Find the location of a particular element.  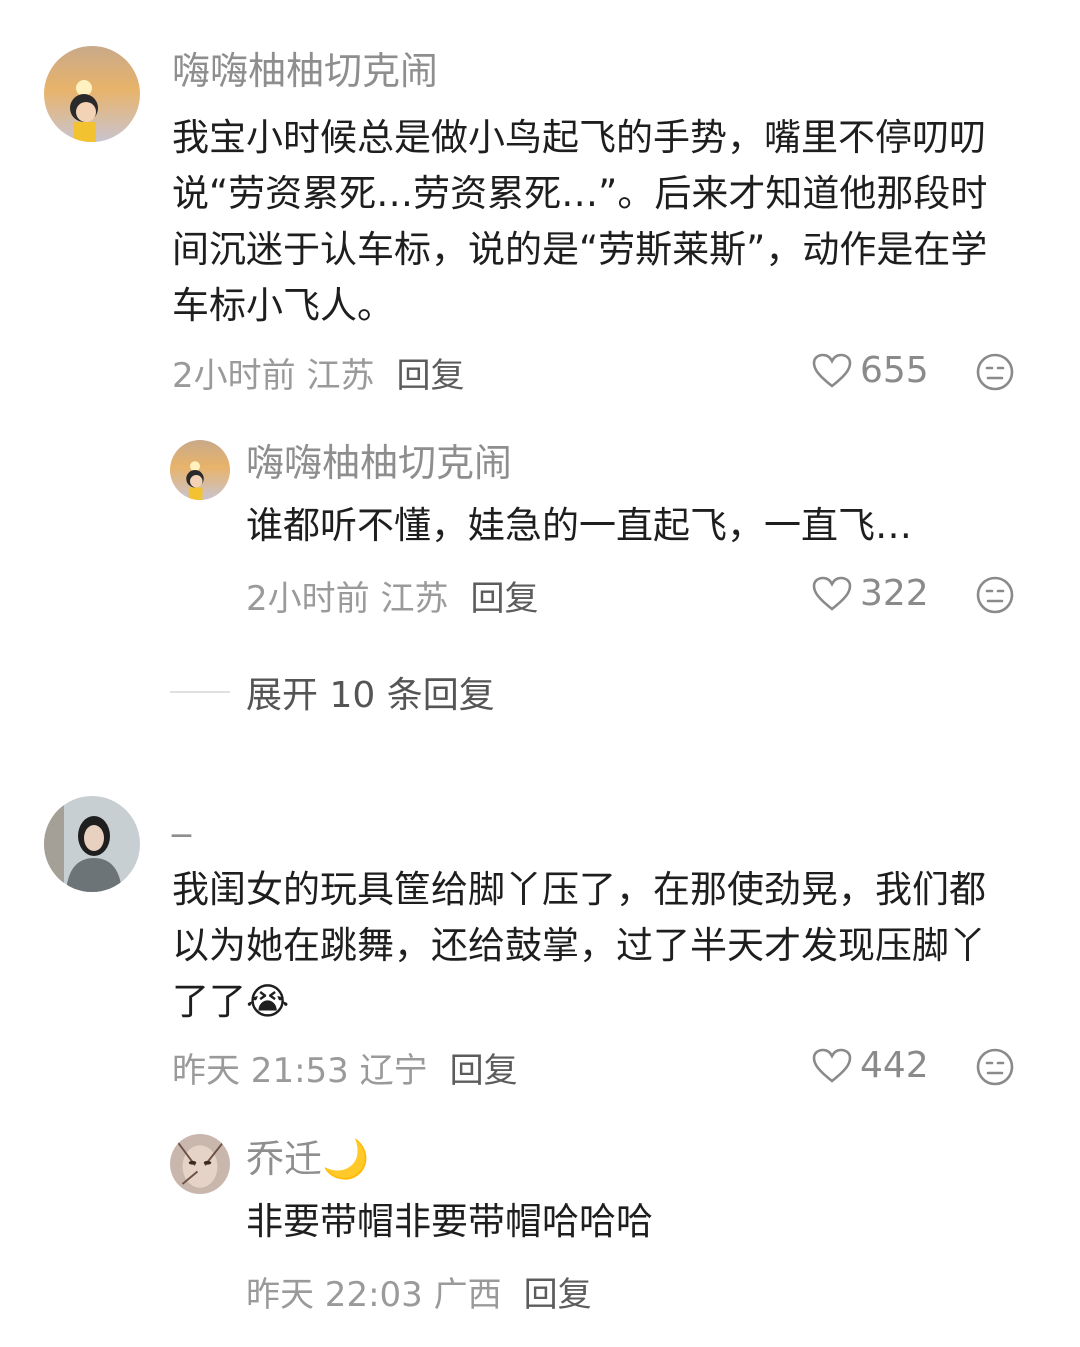

like-count: 442 is located at coordinates (894, 1065).